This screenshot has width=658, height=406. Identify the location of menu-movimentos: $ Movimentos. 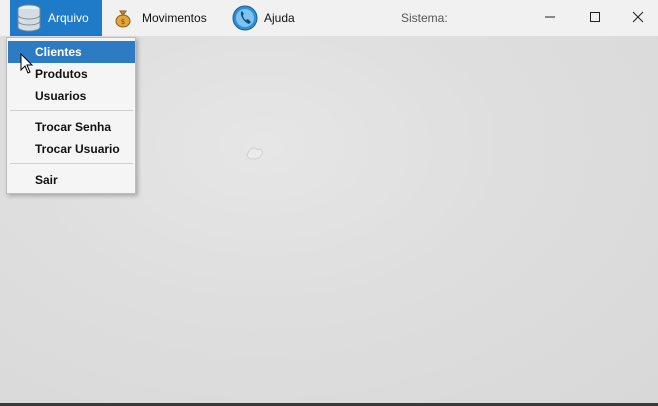
(163, 18).